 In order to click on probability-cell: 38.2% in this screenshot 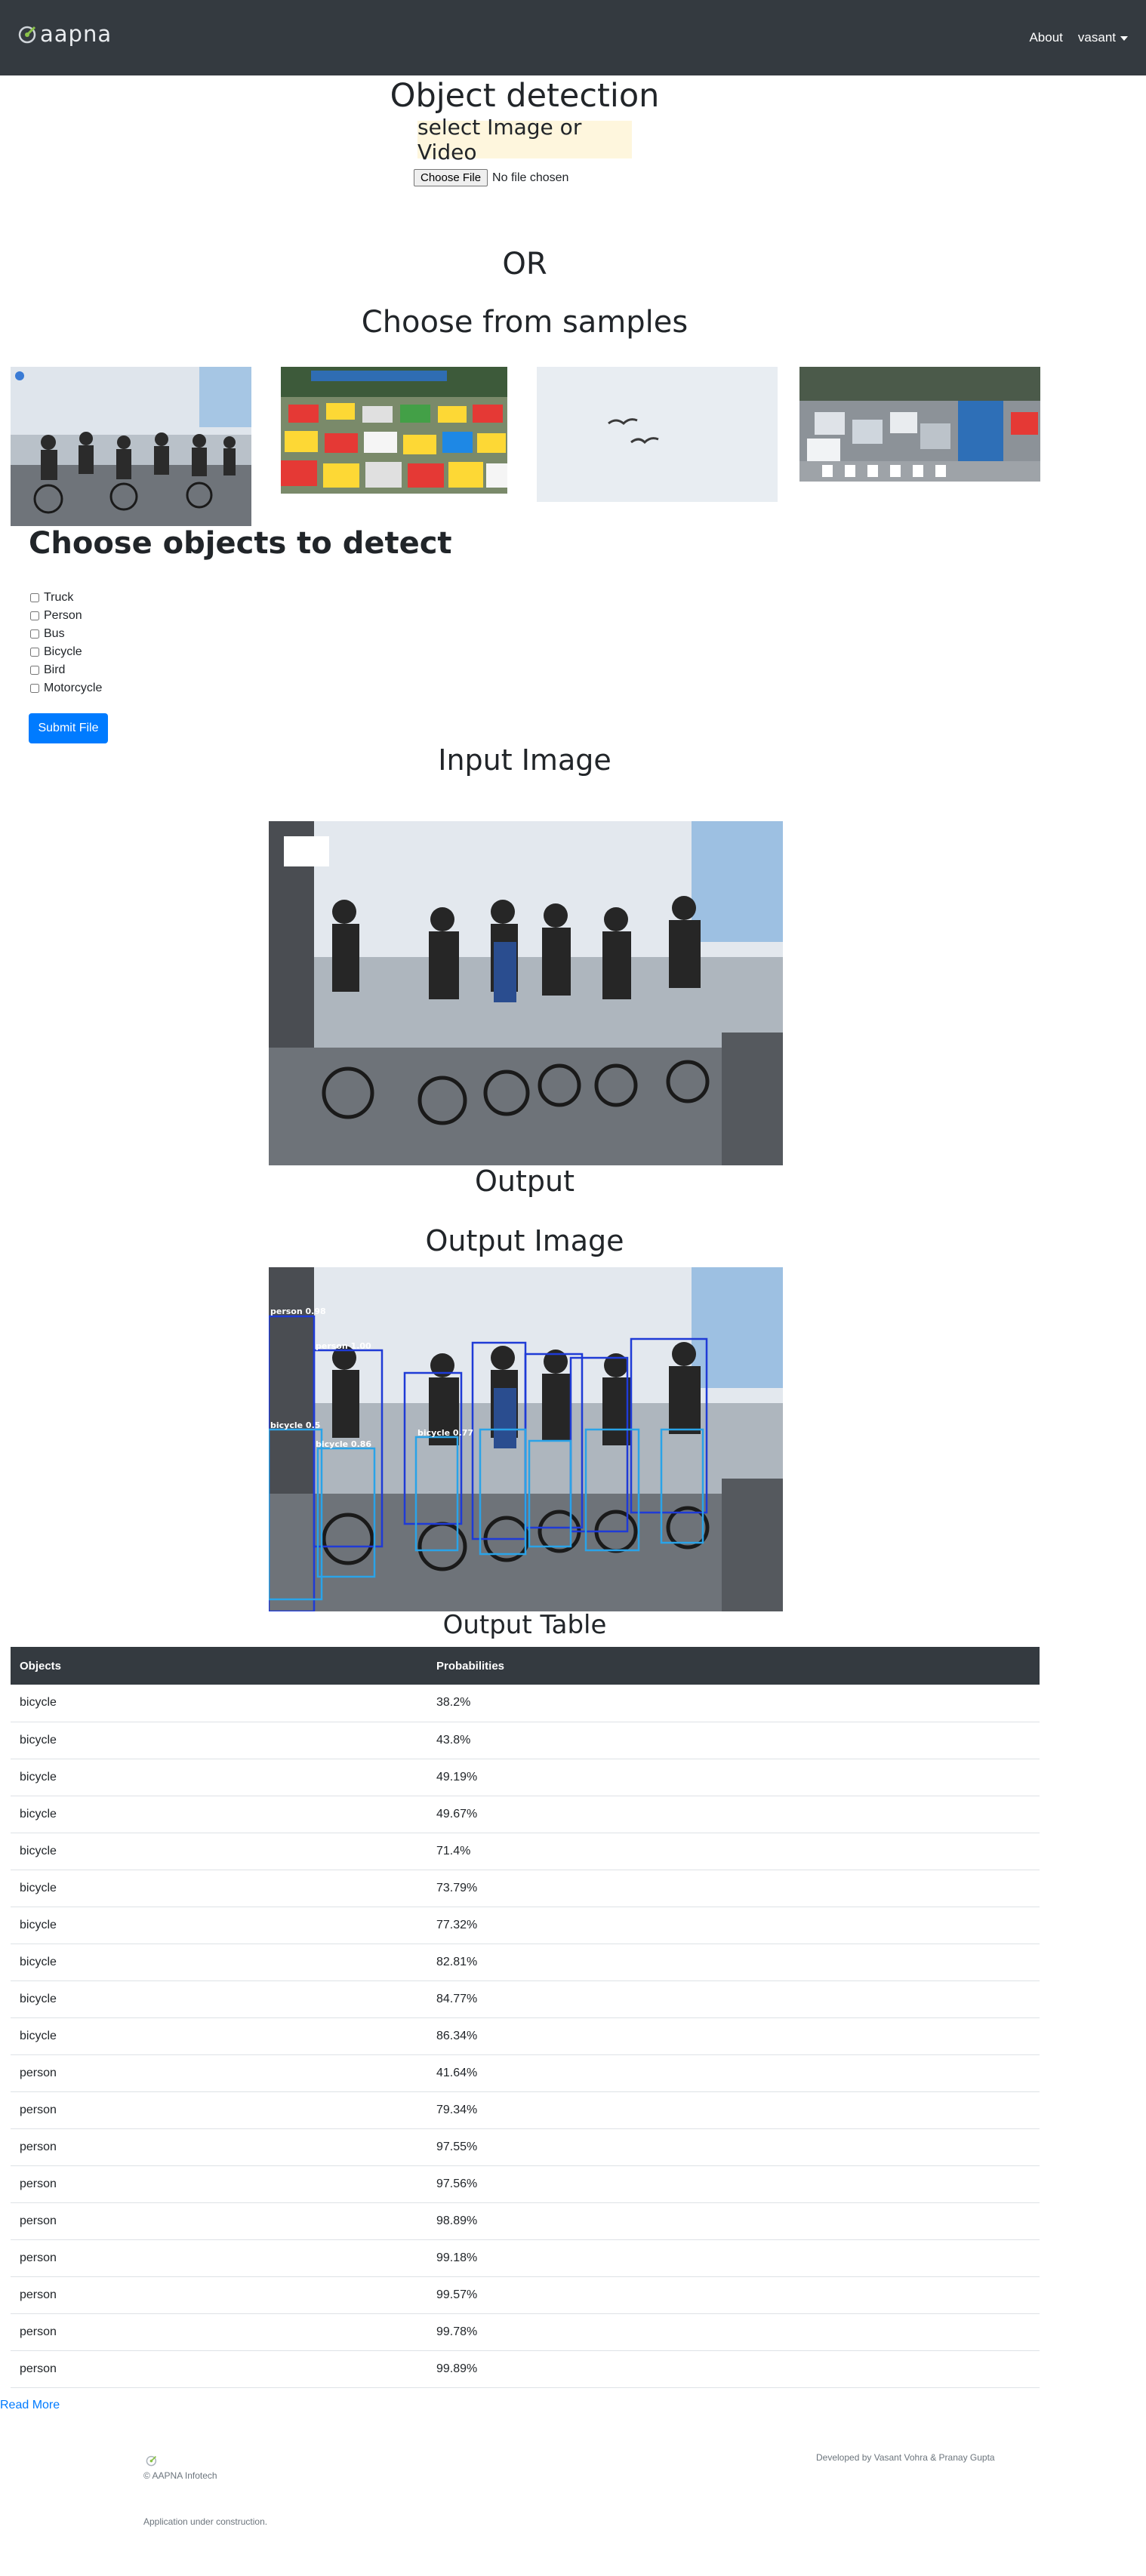, I will do `click(733, 1703)`.